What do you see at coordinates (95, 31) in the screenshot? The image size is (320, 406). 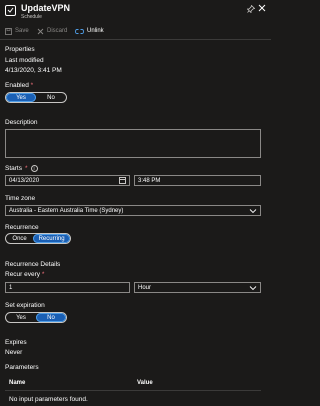 I see `unlink-label: Unlink` at bounding box center [95, 31].